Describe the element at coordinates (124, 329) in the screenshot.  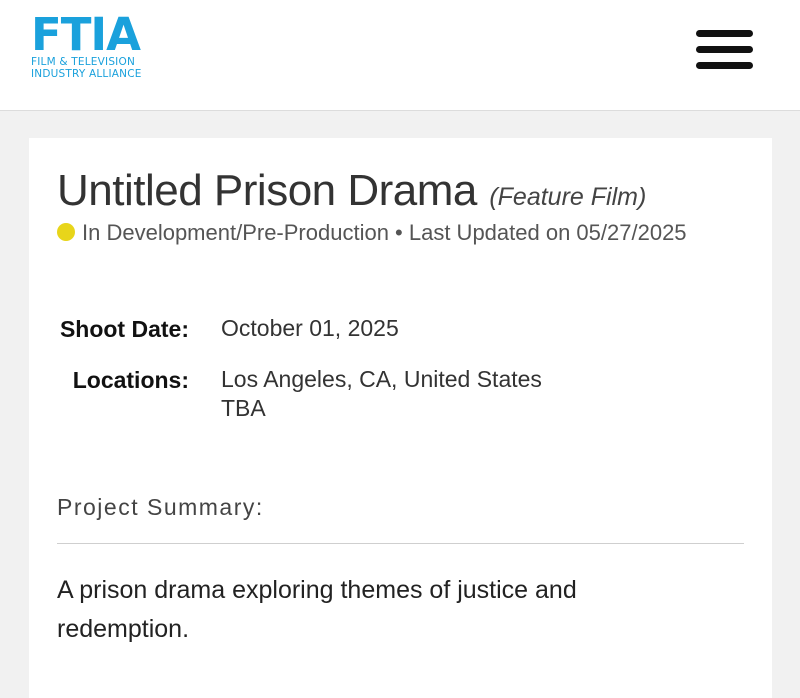
I see `shoot-date-label: Shoot Date:` at that location.